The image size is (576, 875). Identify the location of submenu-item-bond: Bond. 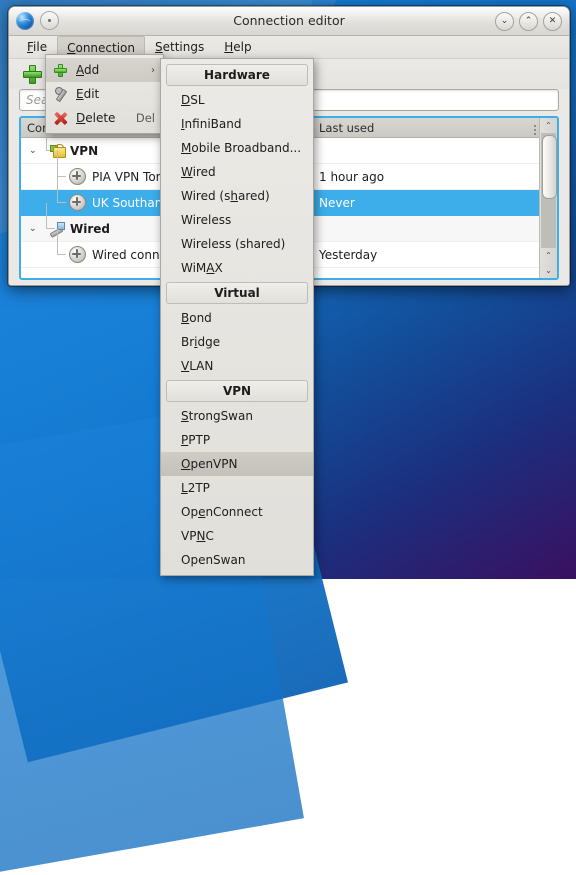
(237, 318).